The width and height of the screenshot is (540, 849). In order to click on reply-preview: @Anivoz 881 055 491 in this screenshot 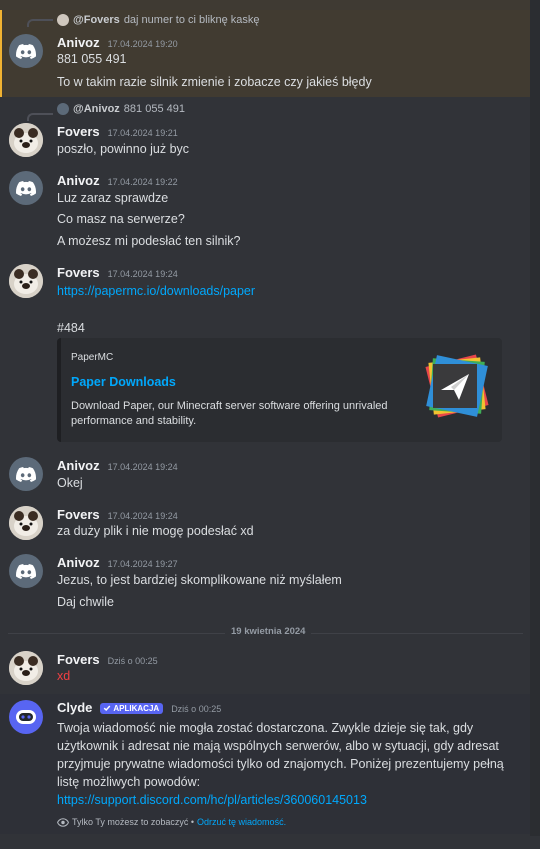, I will do `click(121, 109)`.